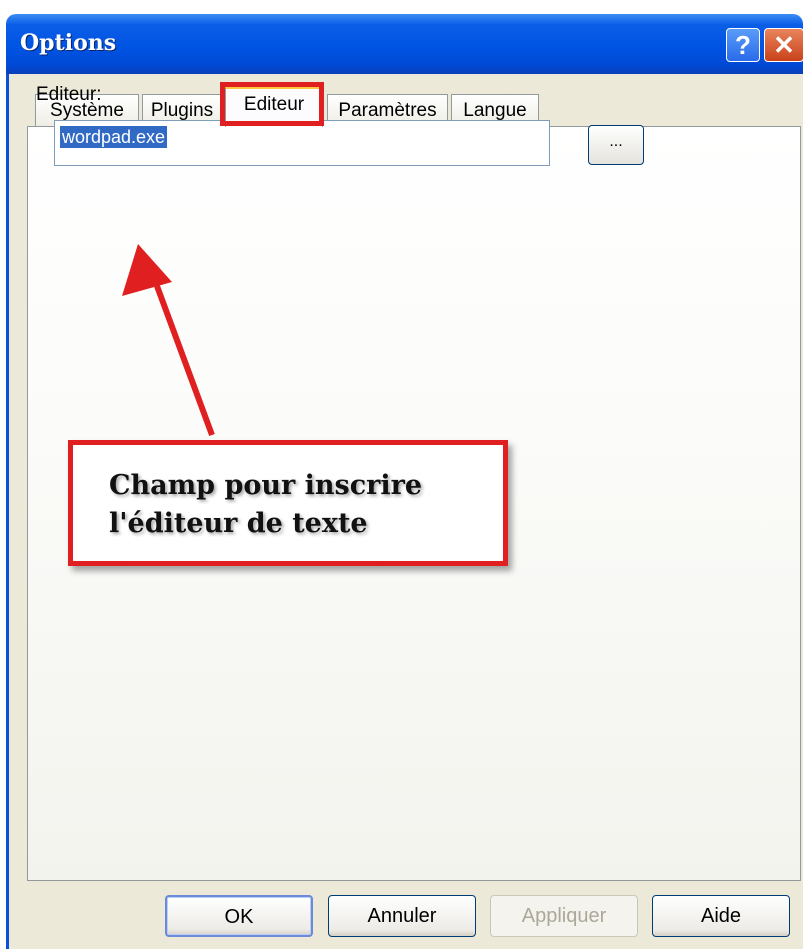 The width and height of the screenshot is (803, 949). What do you see at coordinates (721, 916) in the screenshot?
I see `help-button: Aide` at bounding box center [721, 916].